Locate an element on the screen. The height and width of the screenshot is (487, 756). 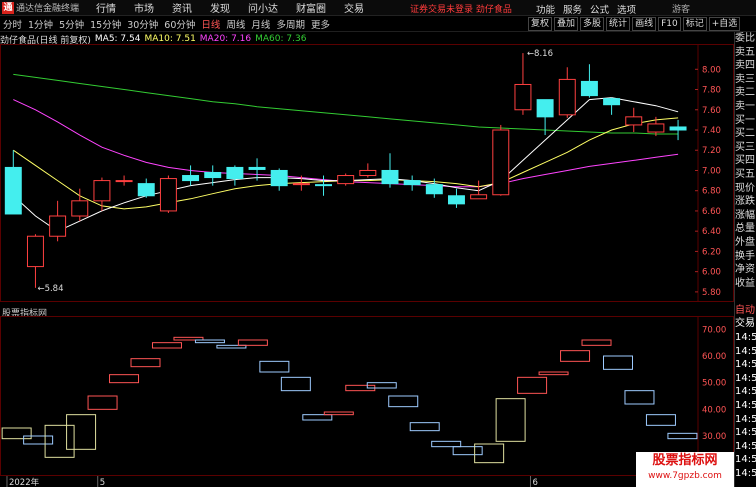
period-tab-5: 60分钟 is located at coordinates (179, 24).